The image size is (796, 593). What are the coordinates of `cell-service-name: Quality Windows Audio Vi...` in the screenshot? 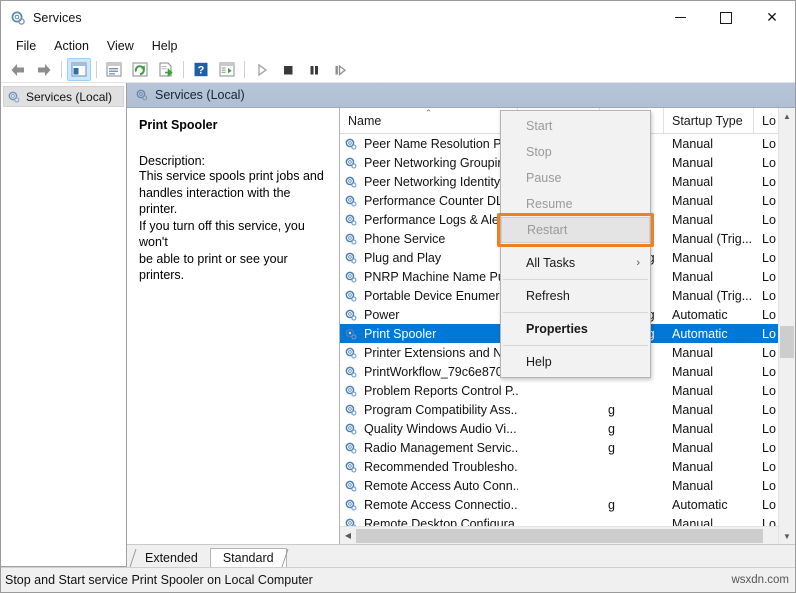 It's located at (429, 429).